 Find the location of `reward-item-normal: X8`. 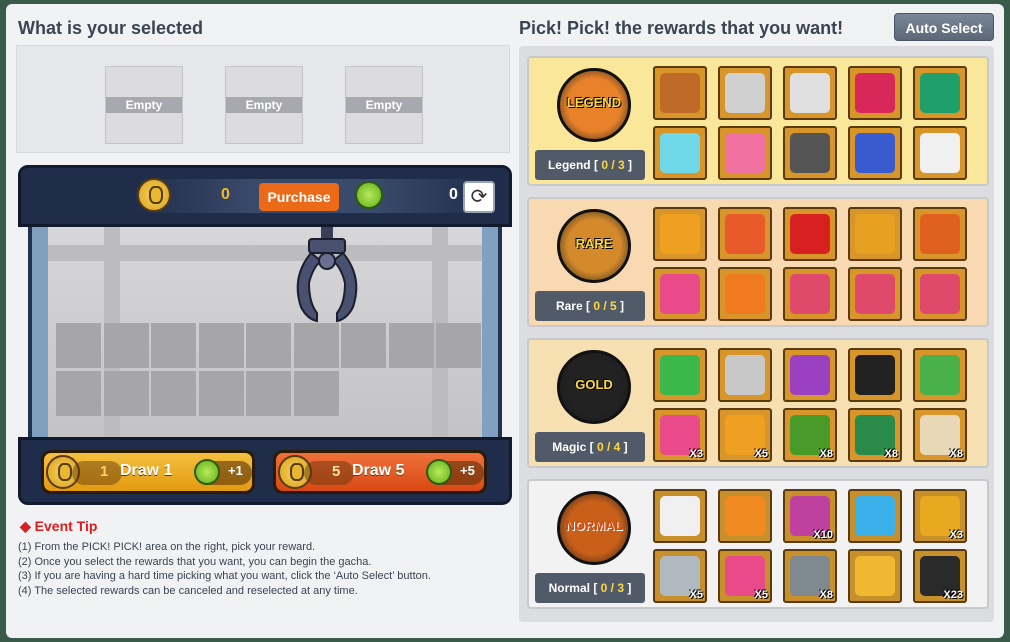

reward-item-normal: X8 is located at coordinates (810, 576).